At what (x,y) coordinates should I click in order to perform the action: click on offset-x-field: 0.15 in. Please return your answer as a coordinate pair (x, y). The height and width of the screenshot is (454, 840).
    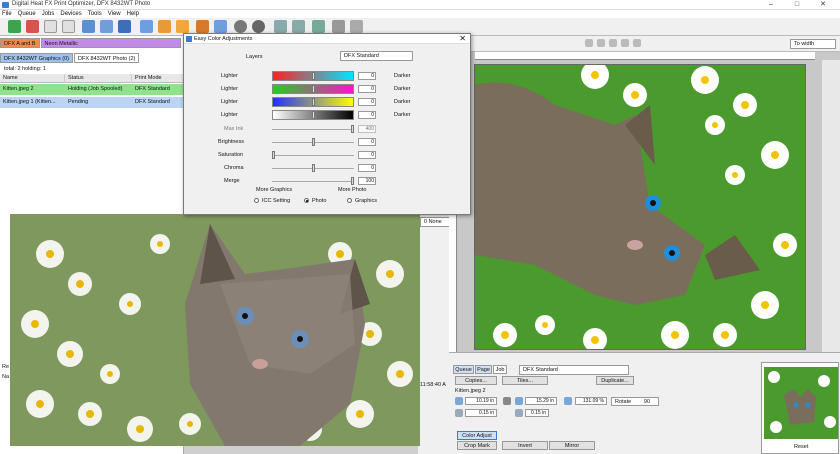
    Looking at the image, I should click on (481, 413).